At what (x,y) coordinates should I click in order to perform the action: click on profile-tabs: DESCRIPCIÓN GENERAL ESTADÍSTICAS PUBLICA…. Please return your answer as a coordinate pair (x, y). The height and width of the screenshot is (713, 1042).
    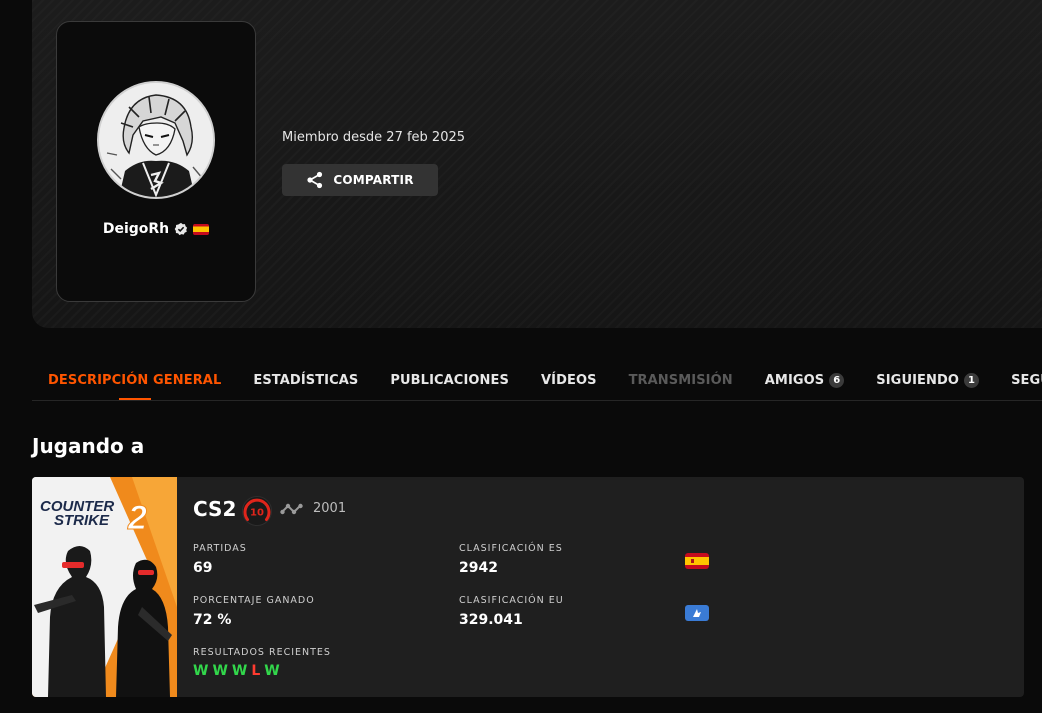
    Looking at the image, I should click on (537, 380).